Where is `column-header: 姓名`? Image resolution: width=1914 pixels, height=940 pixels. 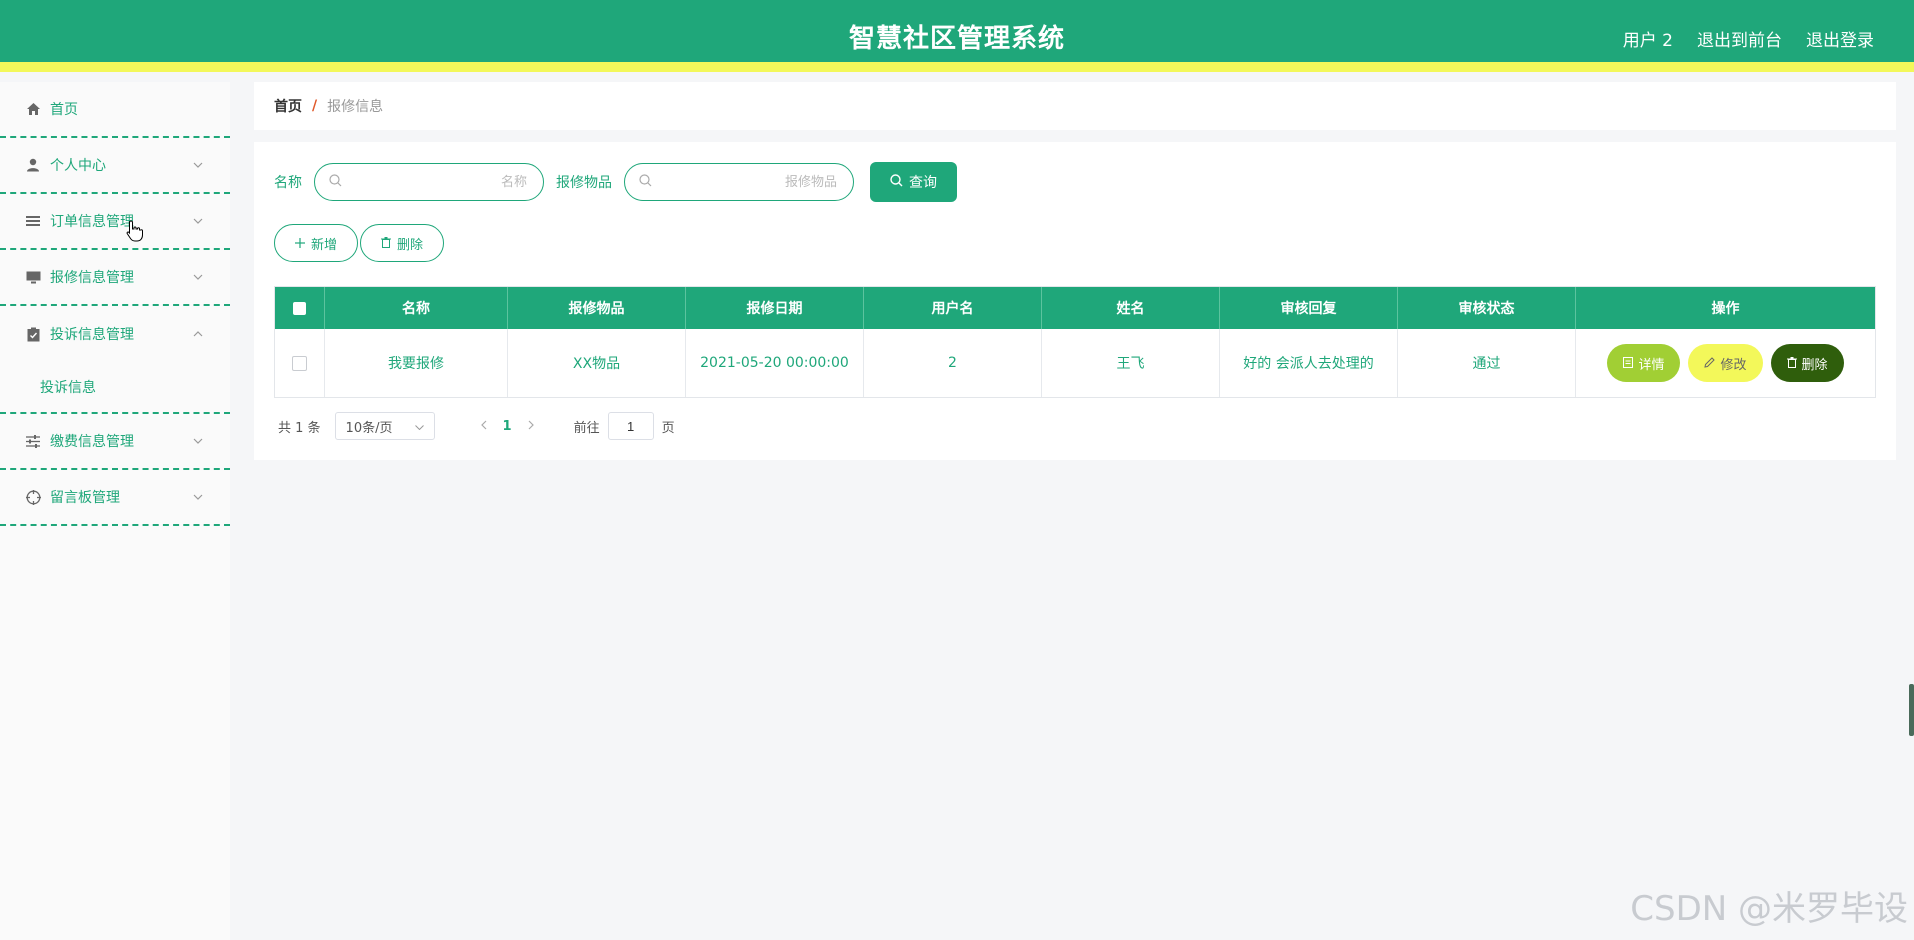
column-header: 姓名 is located at coordinates (1131, 308).